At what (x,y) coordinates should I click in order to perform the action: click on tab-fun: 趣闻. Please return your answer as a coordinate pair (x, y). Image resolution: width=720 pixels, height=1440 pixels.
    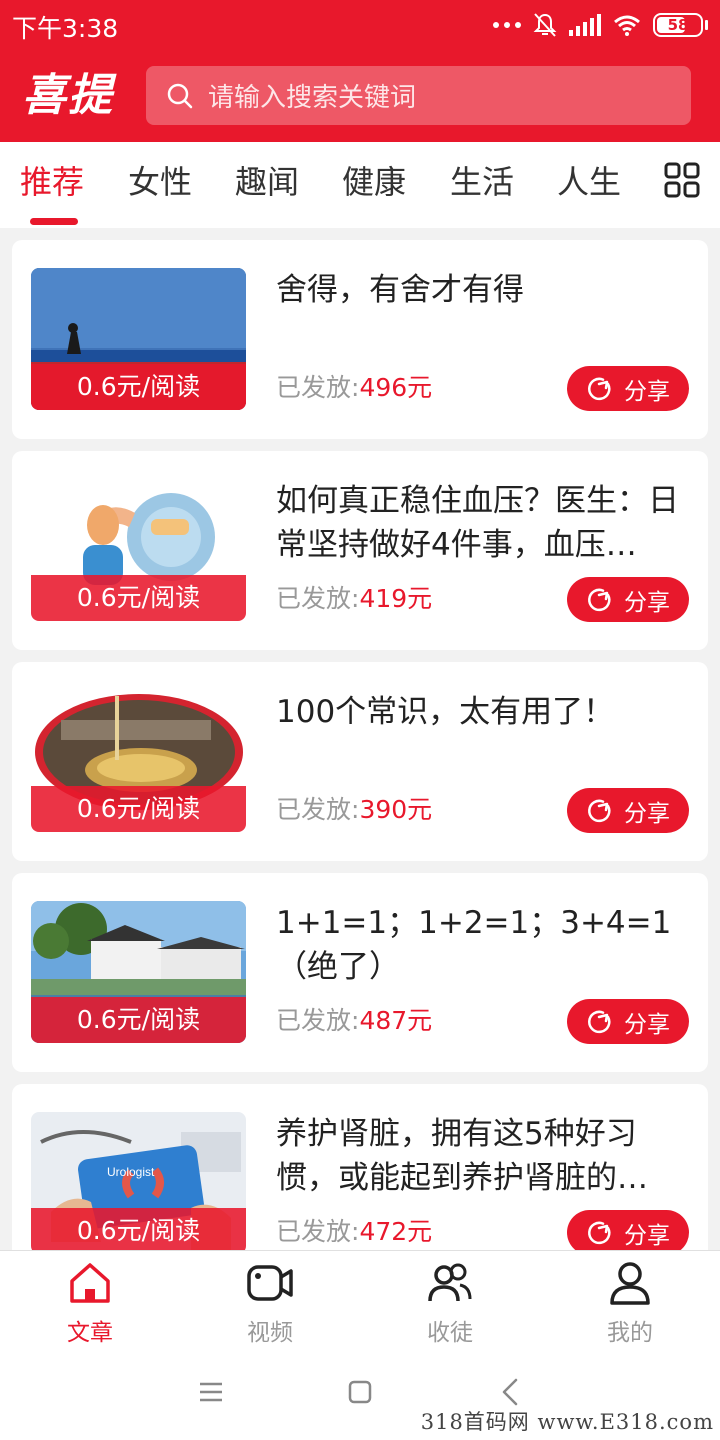
    Looking at the image, I should click on (267, 182).